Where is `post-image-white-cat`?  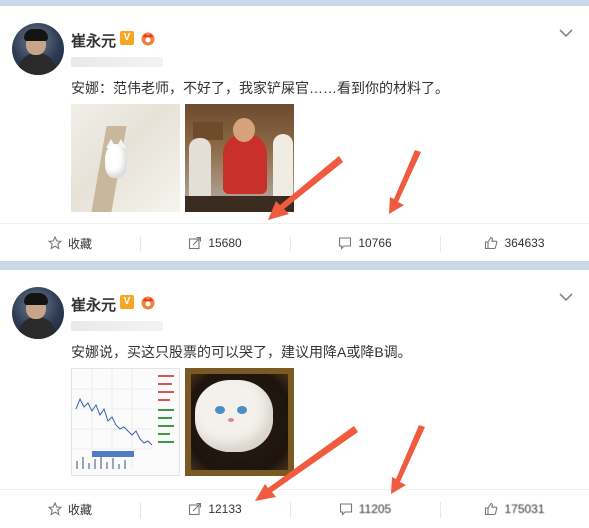 post-image-white-cat is located at coordinates (239, 422).